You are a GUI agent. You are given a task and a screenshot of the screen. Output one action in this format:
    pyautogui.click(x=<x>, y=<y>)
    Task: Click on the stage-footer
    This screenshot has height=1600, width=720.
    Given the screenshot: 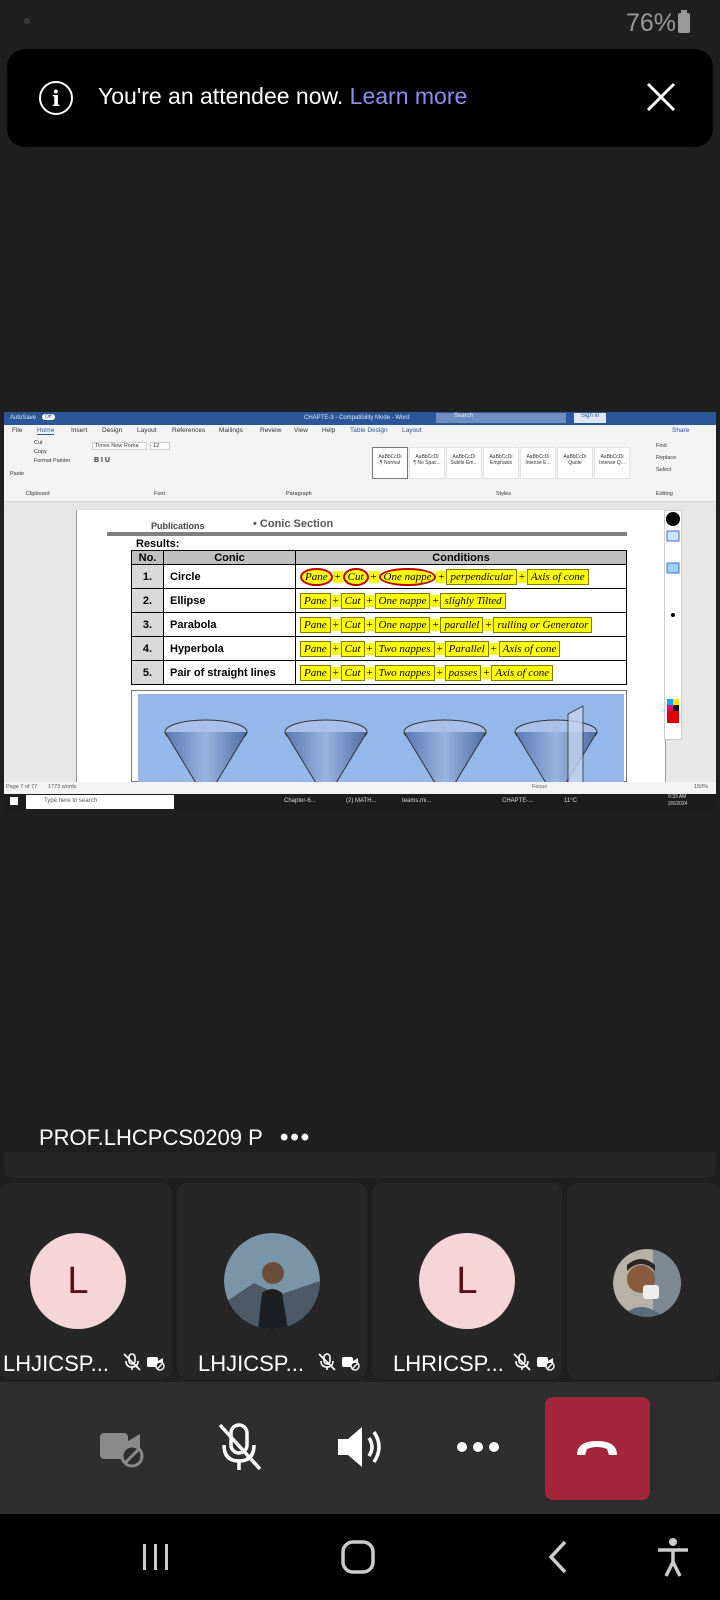 What is the action you would take?
    pyautogui.click(x=360, y=1165)
    